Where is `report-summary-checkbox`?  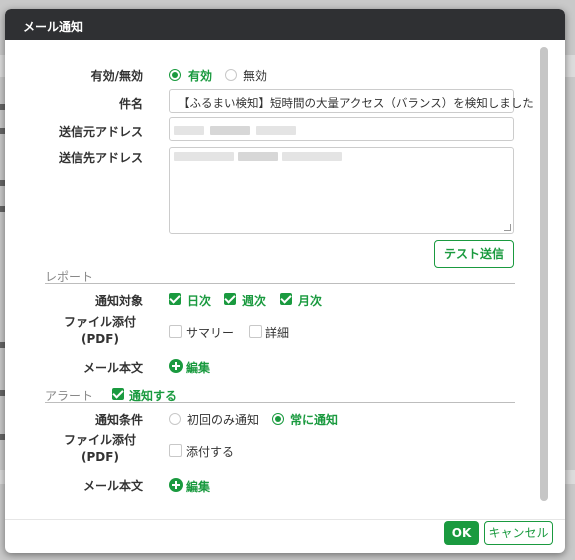 report-summary-checkbox is located at coordinates (175, 331).